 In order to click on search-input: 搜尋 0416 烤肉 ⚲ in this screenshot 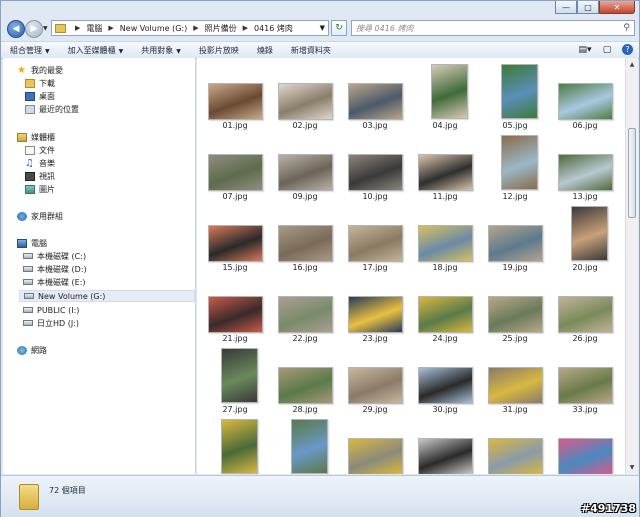, I will do `click(493, 28)`.